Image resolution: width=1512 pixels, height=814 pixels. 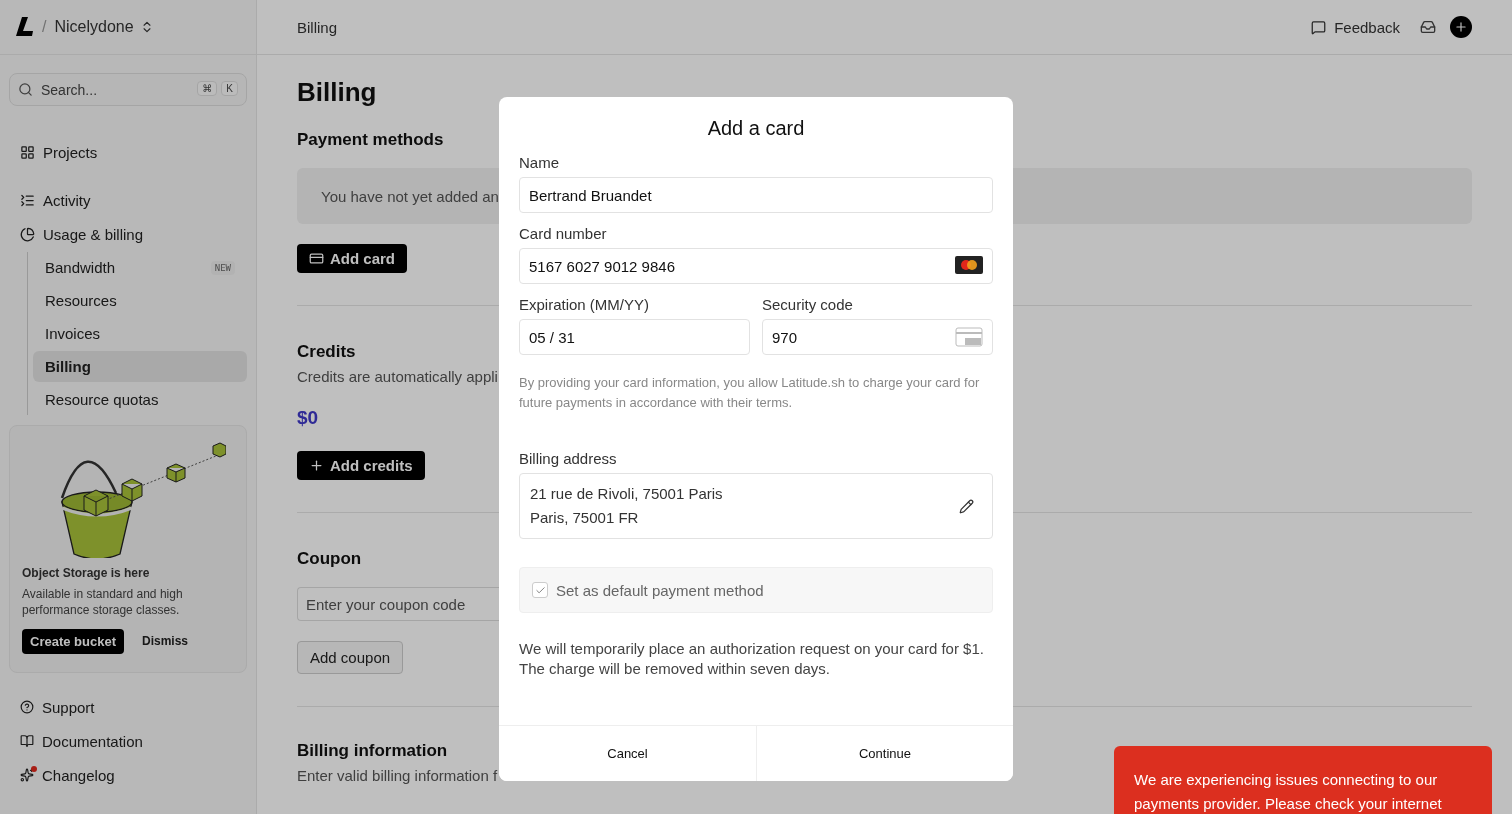 I want to click on consent-notice: By providing your card information, you allow Latitude.sh to charge your card for future payments in accordance with their terms., so click(x=750, y=393).